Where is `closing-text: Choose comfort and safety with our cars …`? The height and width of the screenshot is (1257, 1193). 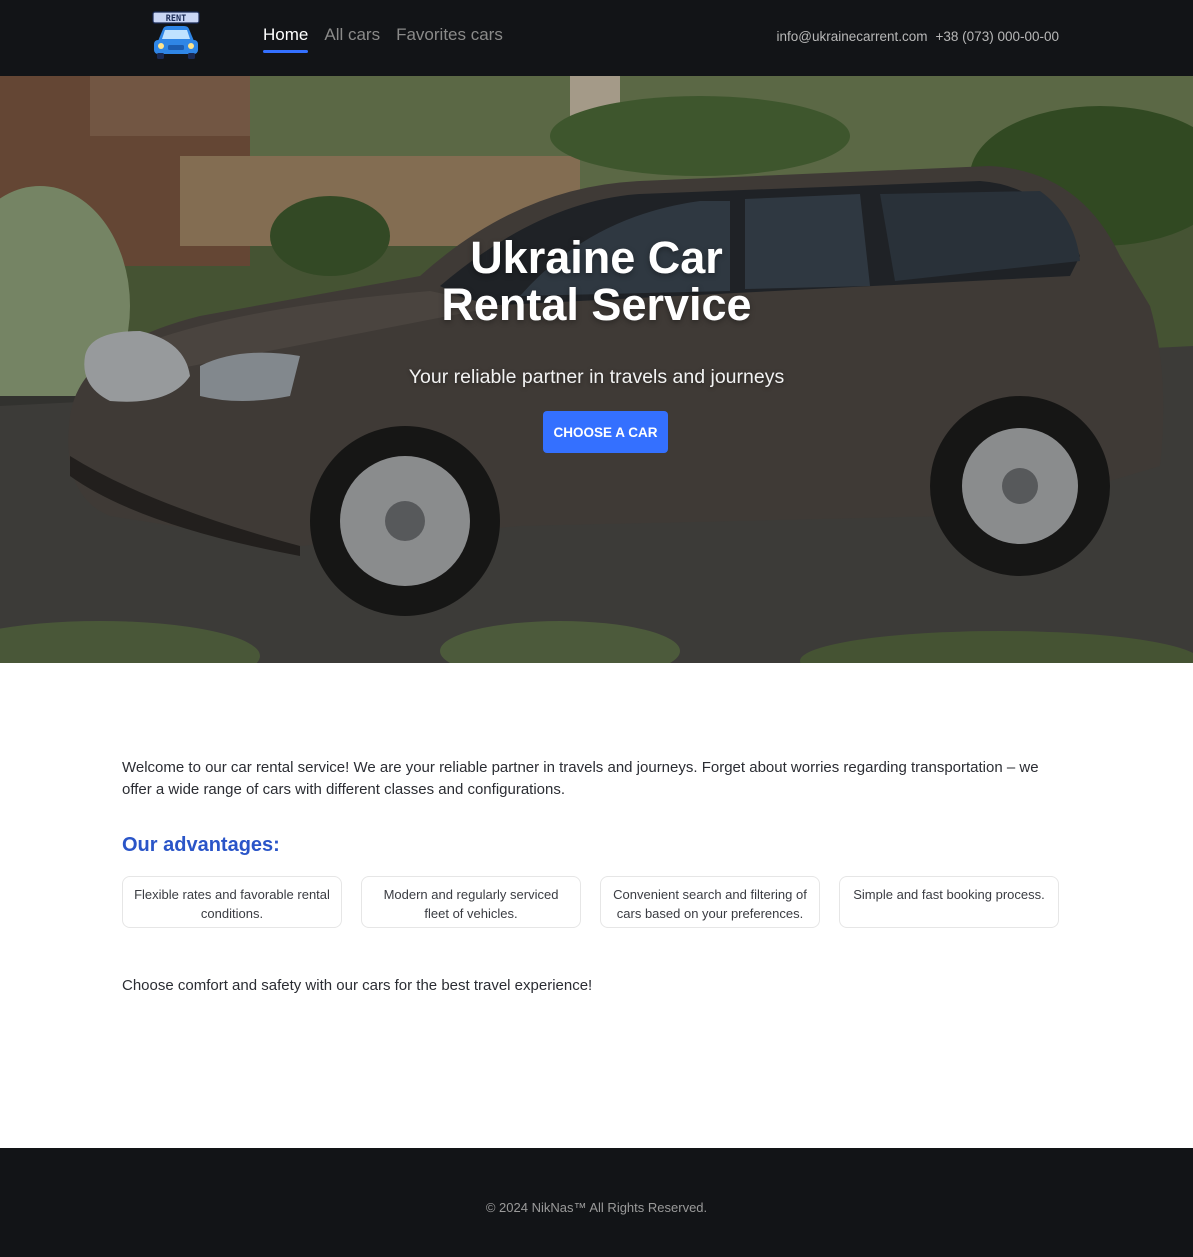
closing-text: Choose comfort and safety with our cars … is located at coordinates (357, 985).